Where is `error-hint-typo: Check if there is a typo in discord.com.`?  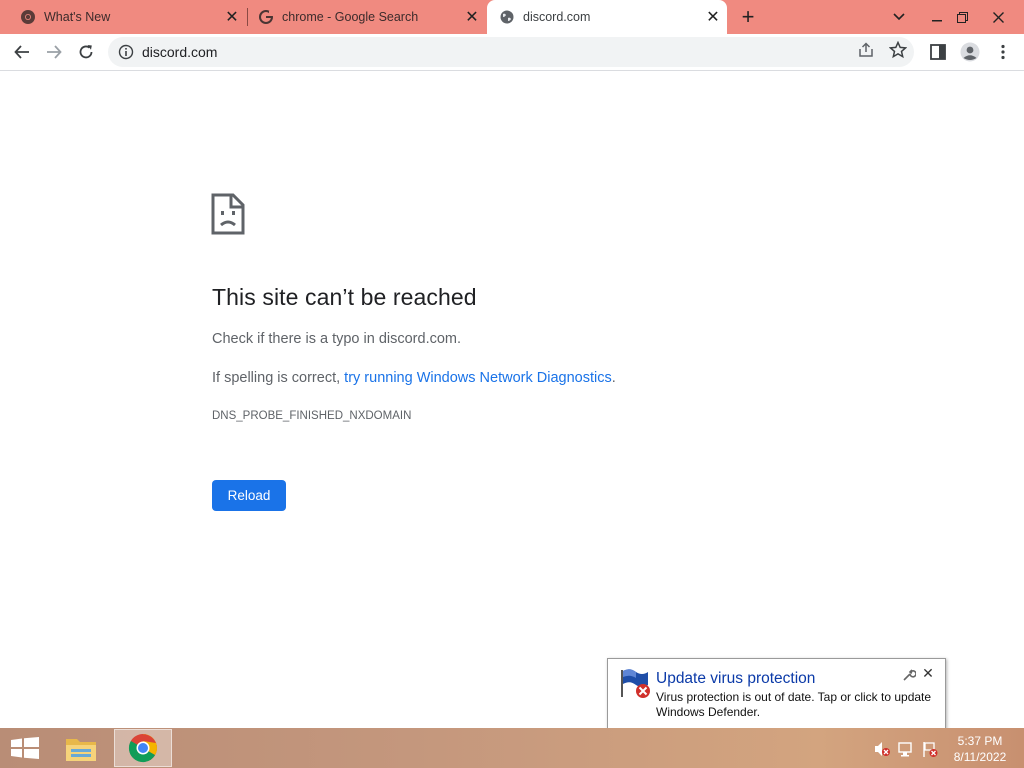 error-hint-typo: Check if there is a typo in discord.com. is located at coordinates (337, 339).